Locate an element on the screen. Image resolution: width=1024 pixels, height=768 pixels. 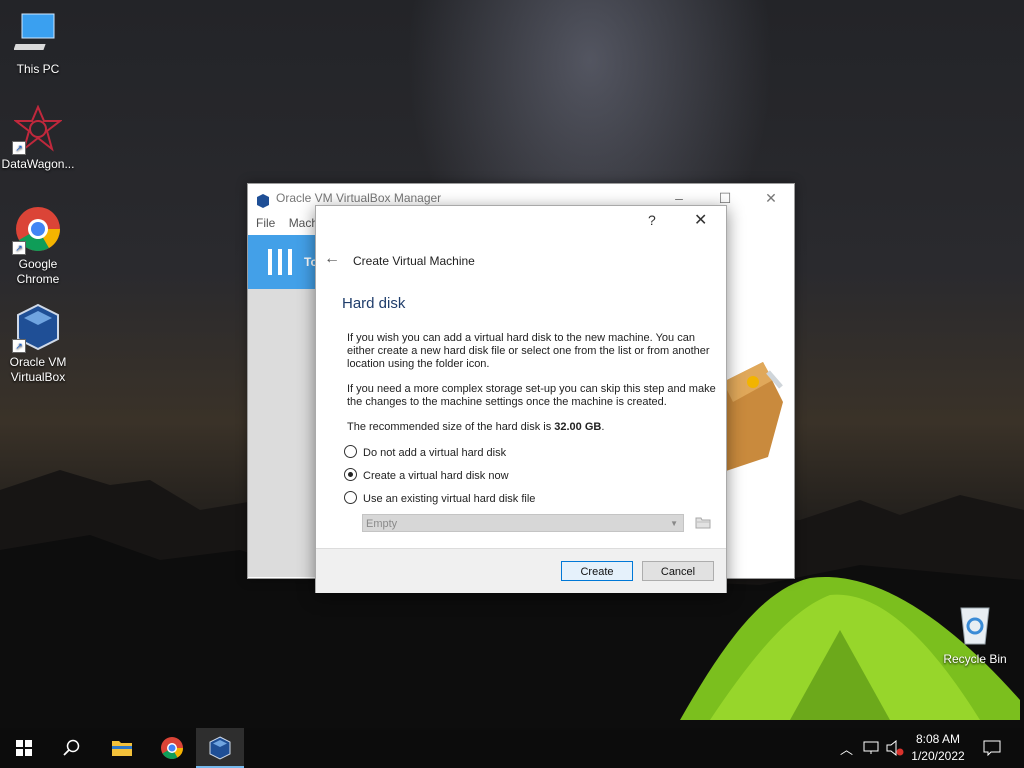
wizard-title: Create Virtual Machine is located at coordinates (414, 261).